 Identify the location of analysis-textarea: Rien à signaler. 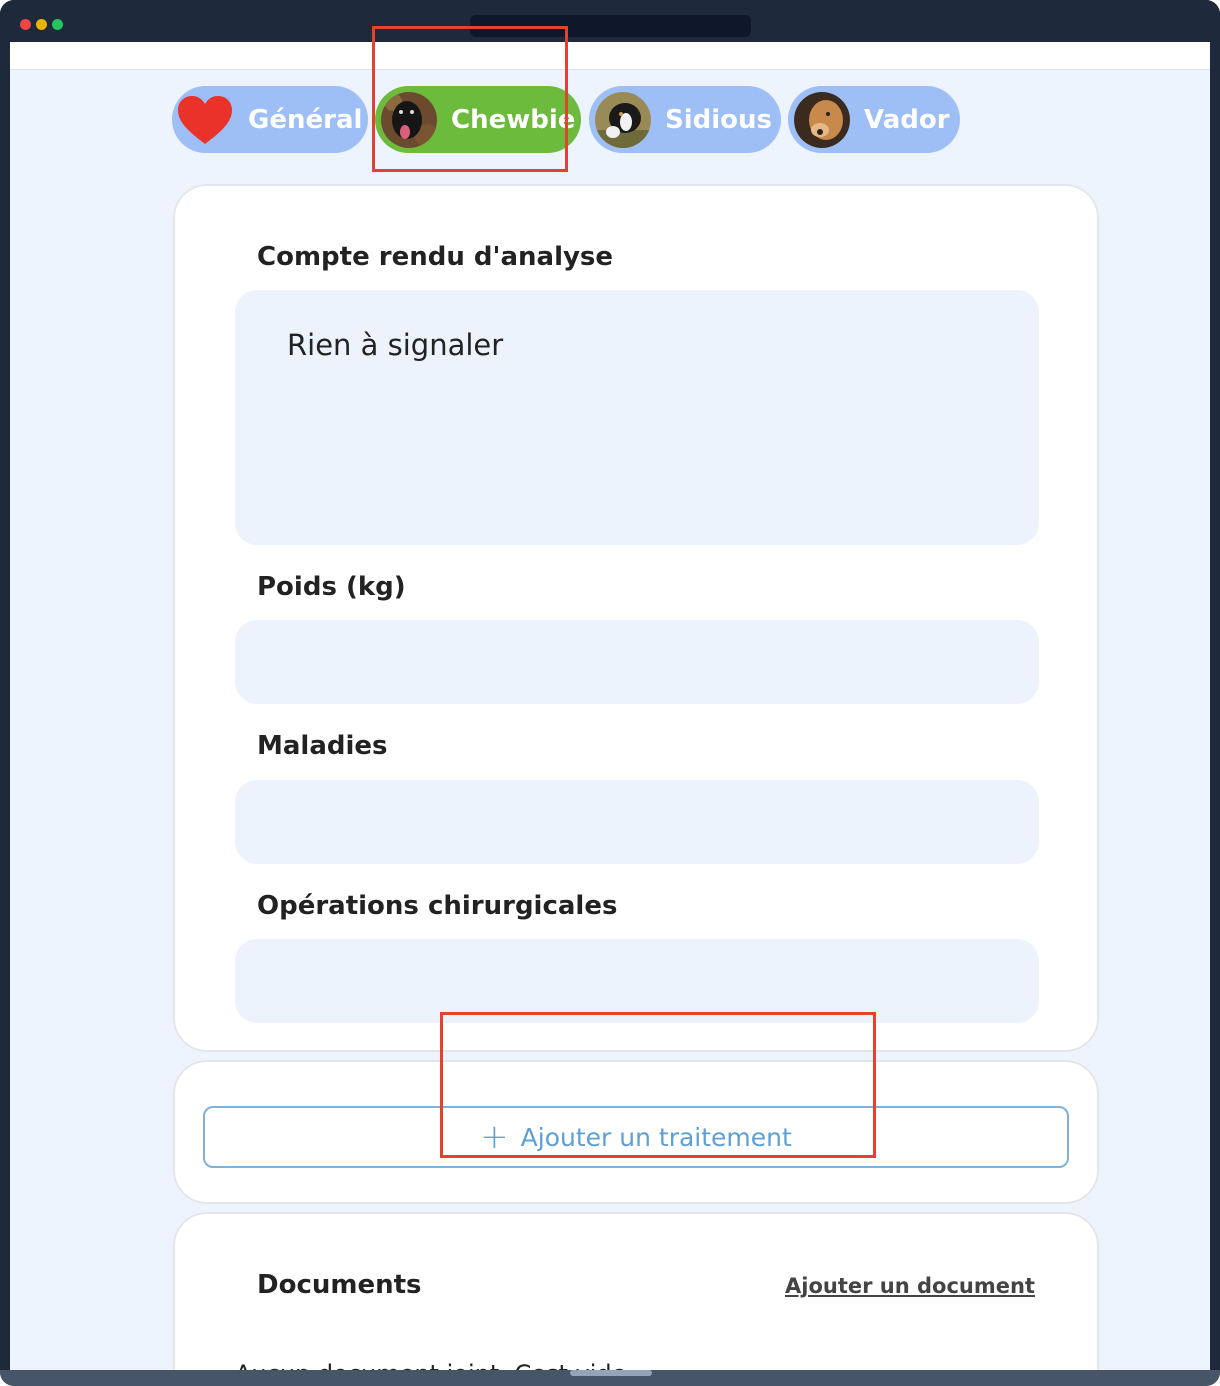
(637, 417).